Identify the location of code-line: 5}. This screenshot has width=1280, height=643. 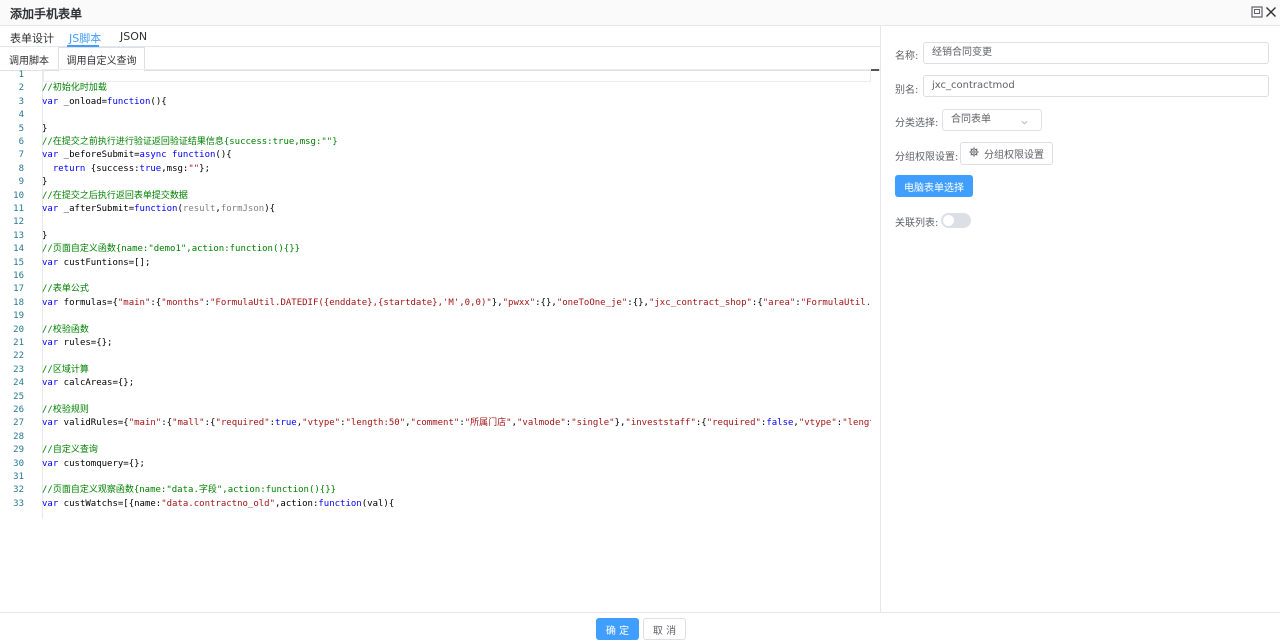
(435, 129).